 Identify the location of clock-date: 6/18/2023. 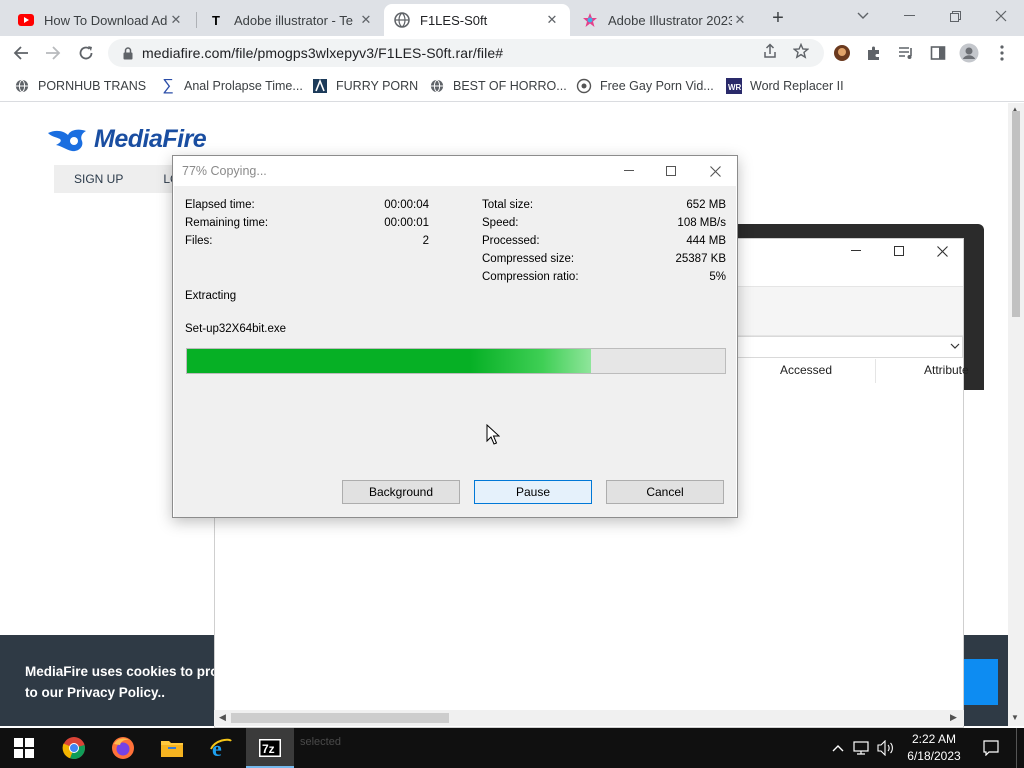
(934, 756).